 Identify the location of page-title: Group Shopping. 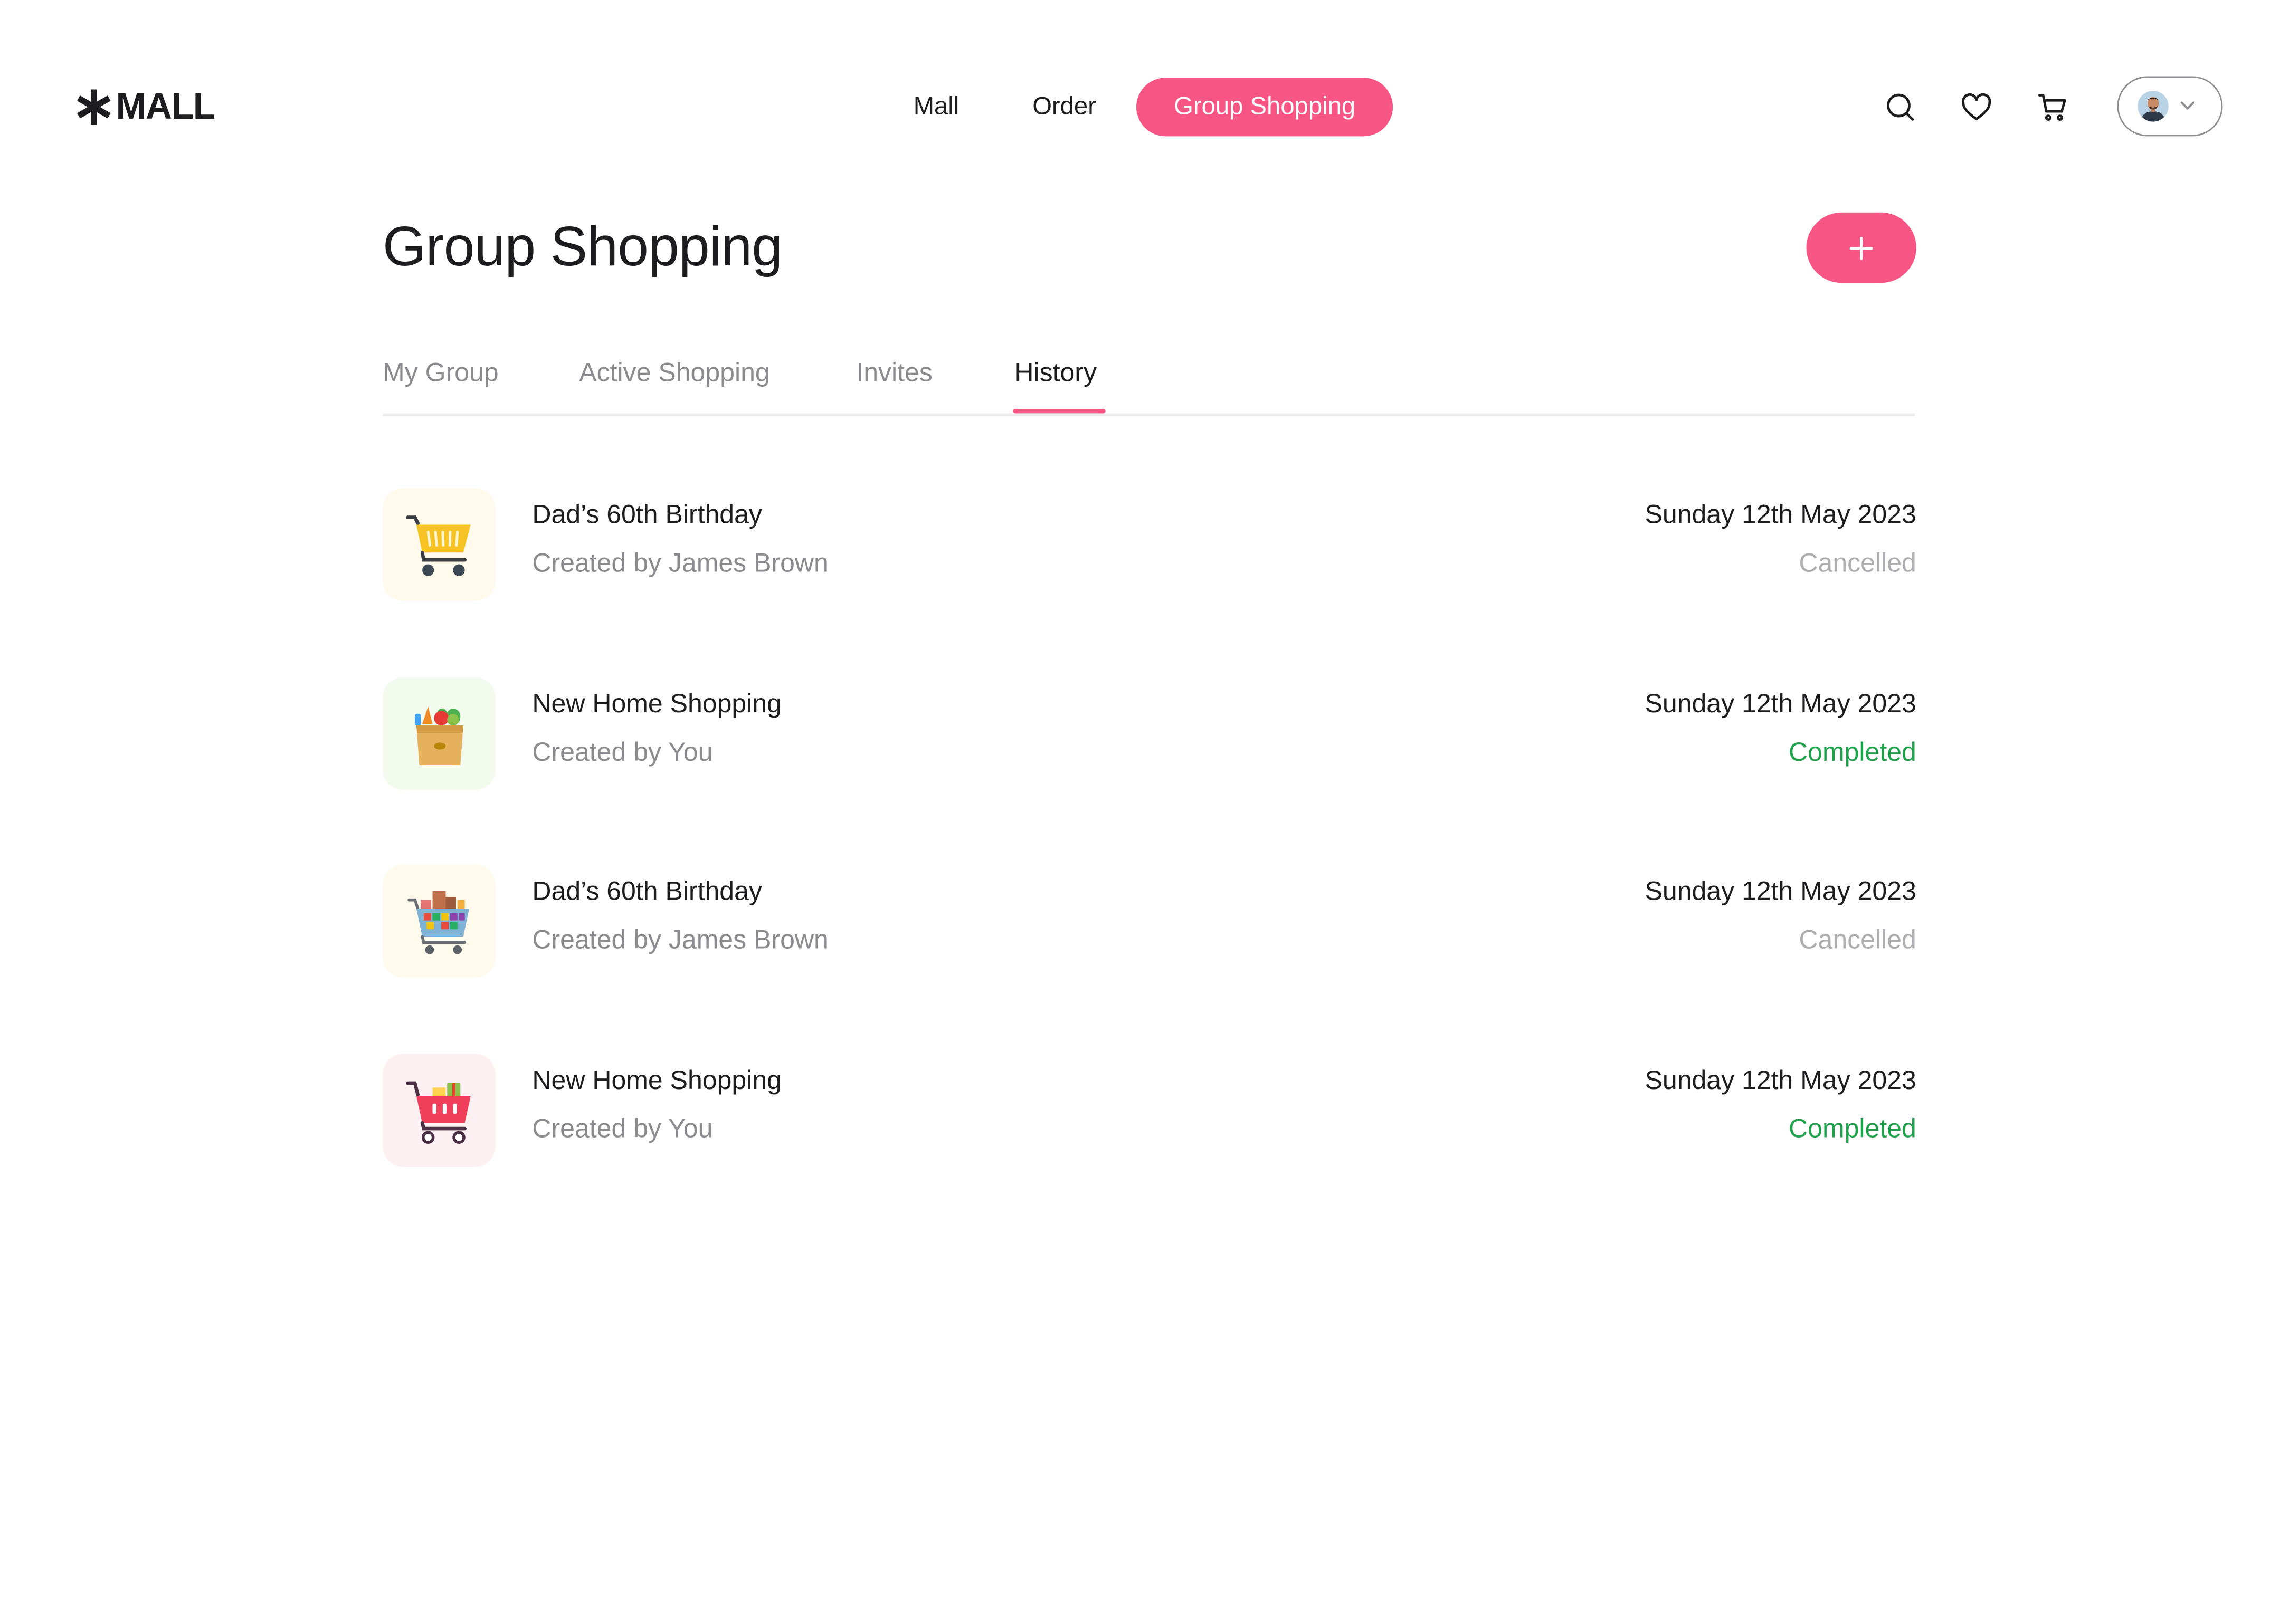
(583, 248).